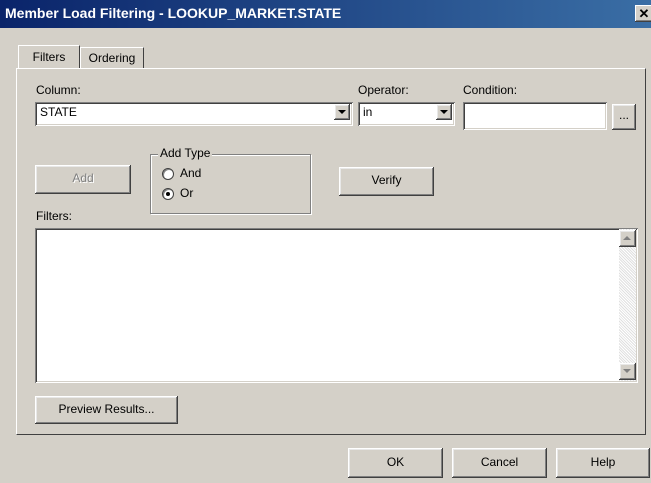 Image resolution: width=651 pixels, height=483 pixels. I want to click on tab-ordering: Ordering, so click(112, 57).